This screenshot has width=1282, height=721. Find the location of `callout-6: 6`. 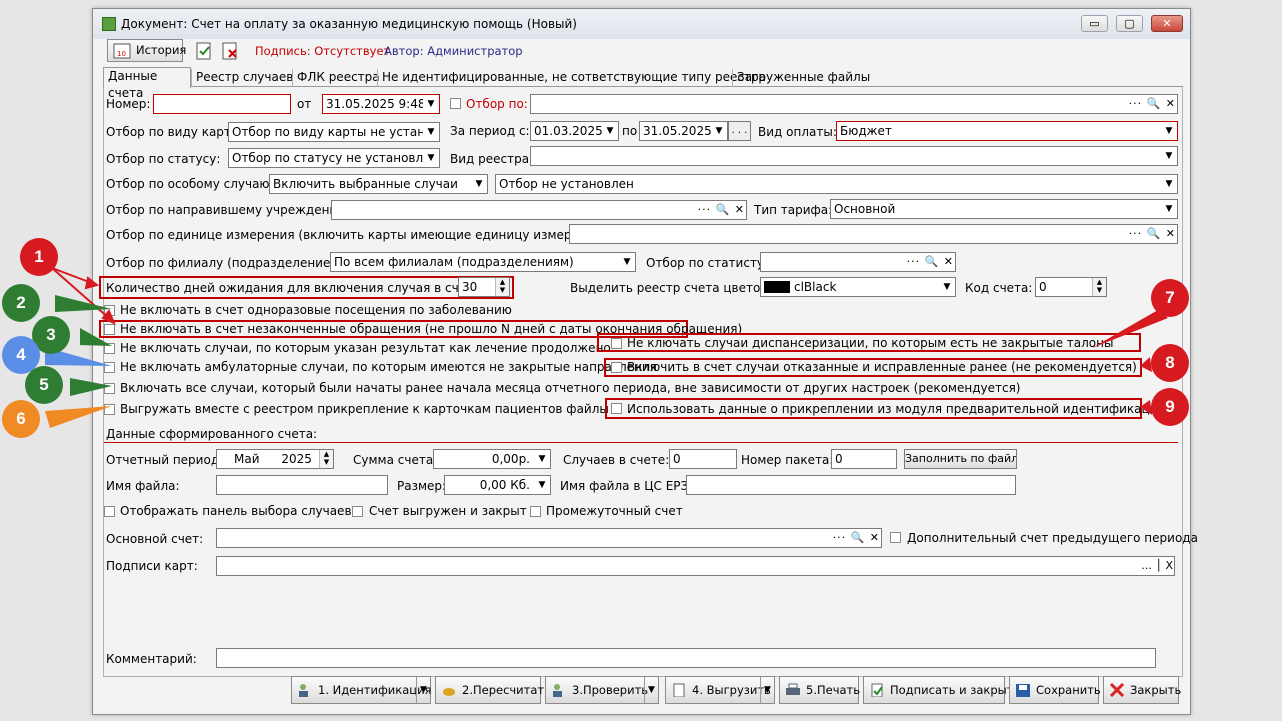

callout-6: 6 is located at coordinates (21, 419).